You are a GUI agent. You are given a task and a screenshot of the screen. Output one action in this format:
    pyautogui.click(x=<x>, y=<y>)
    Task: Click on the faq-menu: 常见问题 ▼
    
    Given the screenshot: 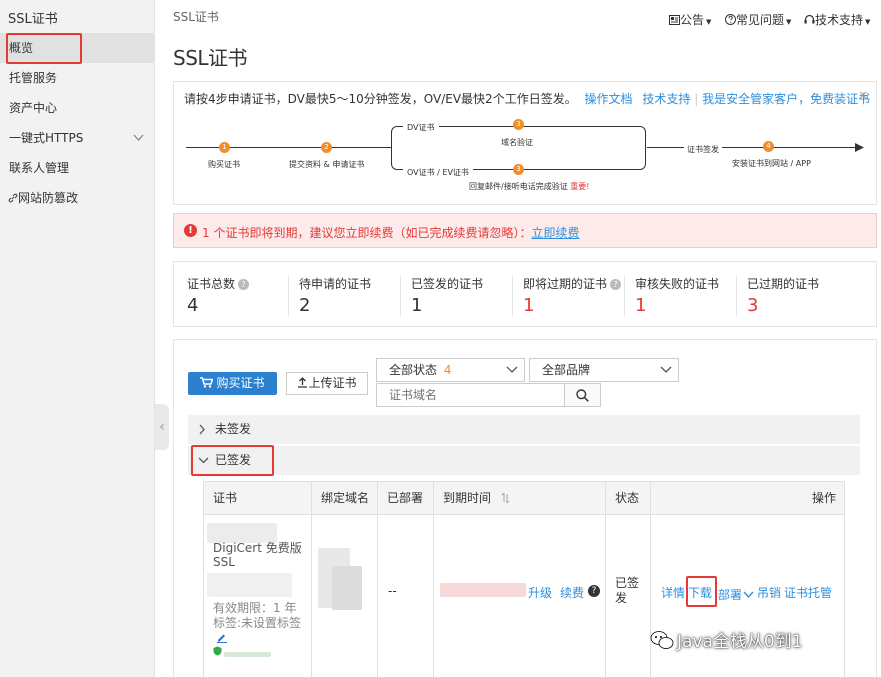 What is the action you would take?
    pyautogui.click(x=758, y=19)
    